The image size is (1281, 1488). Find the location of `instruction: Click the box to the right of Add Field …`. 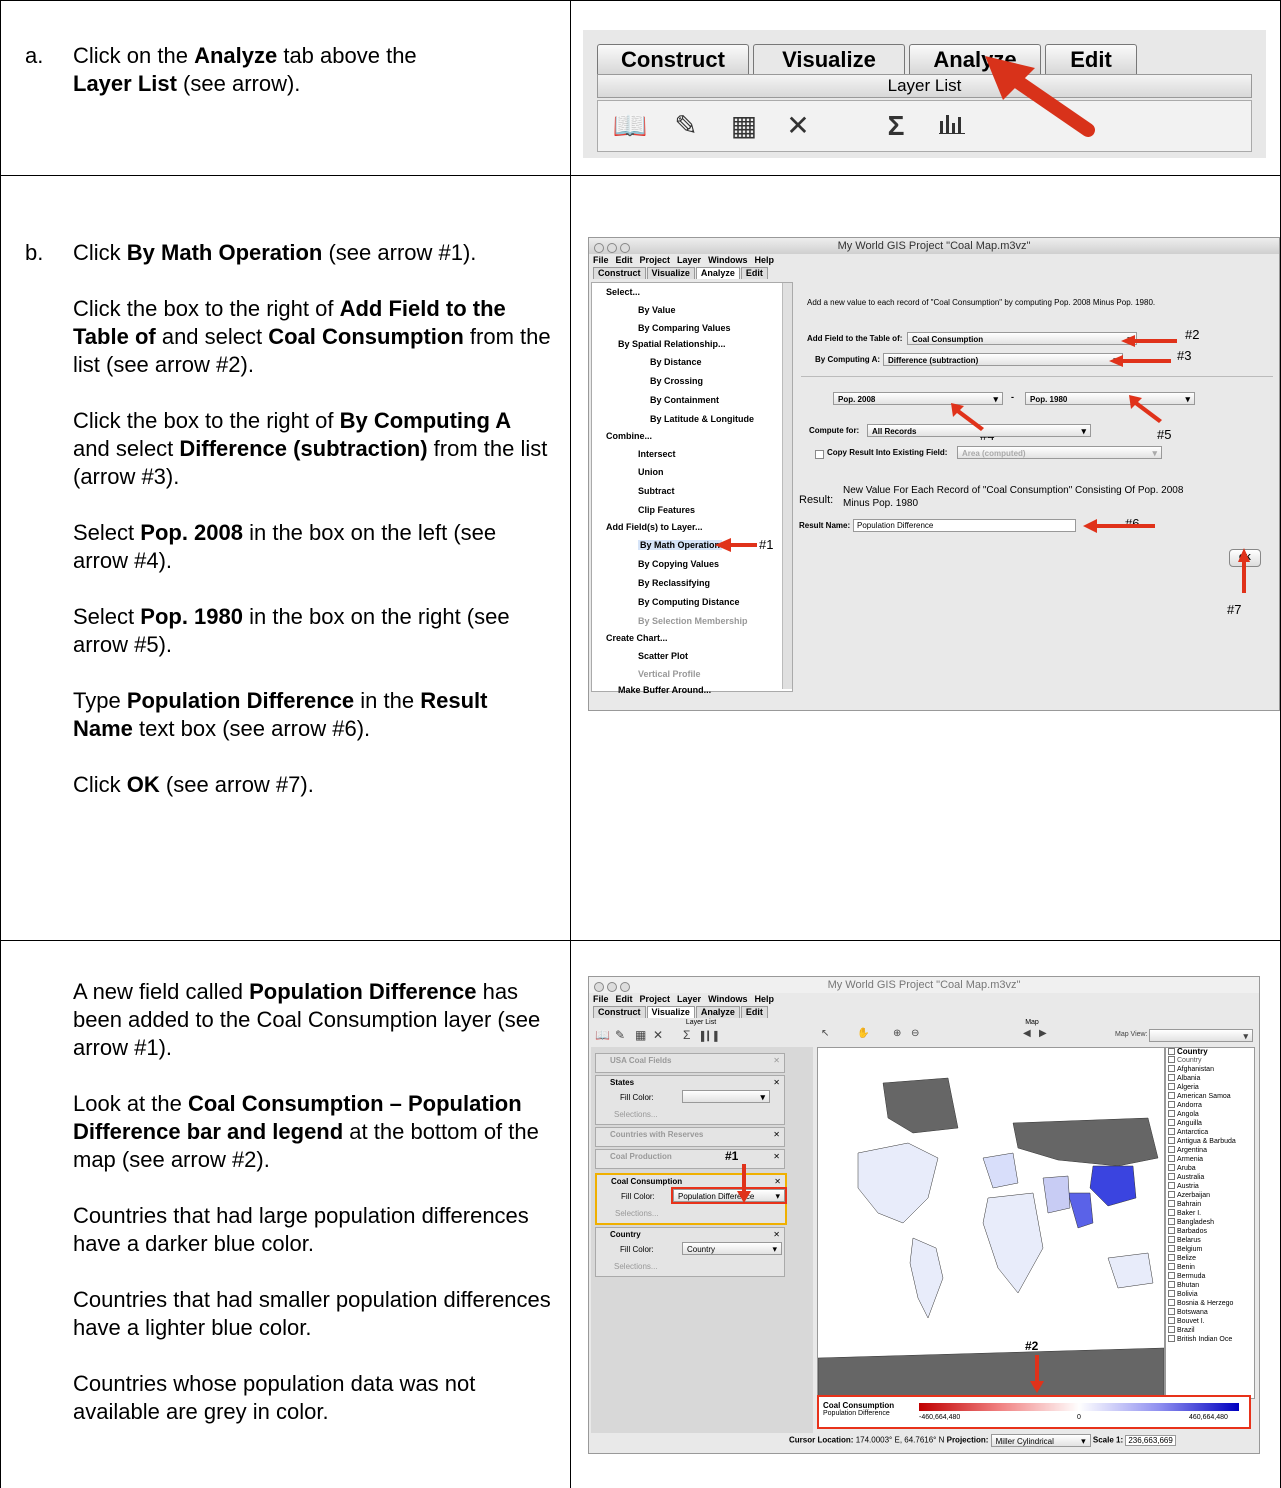

instruction: Click the box to the right of Add Field … is located at coordinates (312, 336).